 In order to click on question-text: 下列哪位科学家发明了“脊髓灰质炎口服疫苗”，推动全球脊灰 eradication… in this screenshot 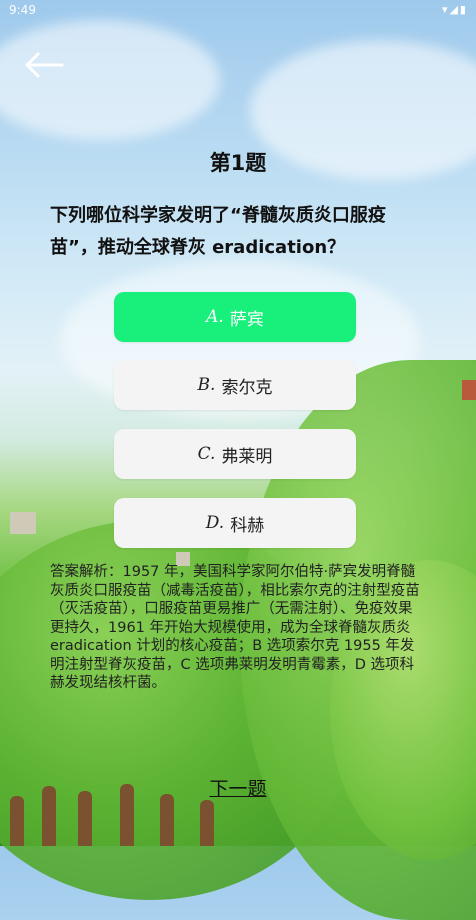, I will do `click(218, 231)`.